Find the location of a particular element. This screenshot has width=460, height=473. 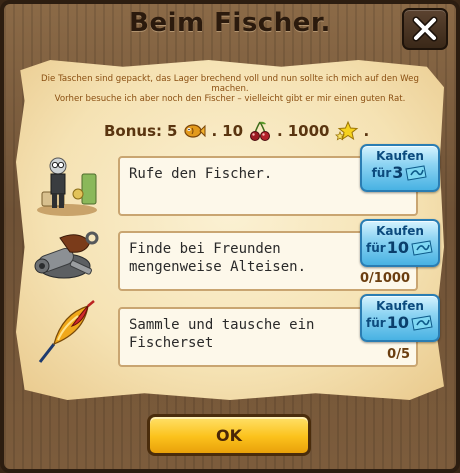

dialog-title: Beim Fischer. is located at coordinates (230, 23).